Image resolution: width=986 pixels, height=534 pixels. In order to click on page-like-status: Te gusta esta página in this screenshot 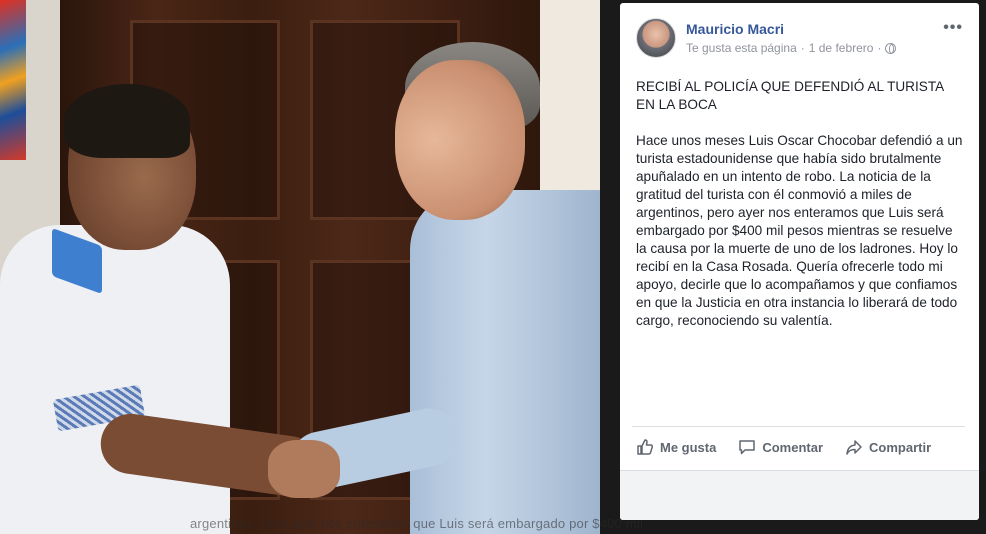, I will do `click(741, 48)`.